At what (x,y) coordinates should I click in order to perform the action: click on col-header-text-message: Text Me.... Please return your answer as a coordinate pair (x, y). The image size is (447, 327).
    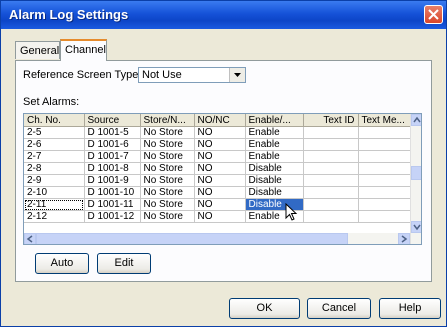
    Looking at the image, I should click on (384, 120).